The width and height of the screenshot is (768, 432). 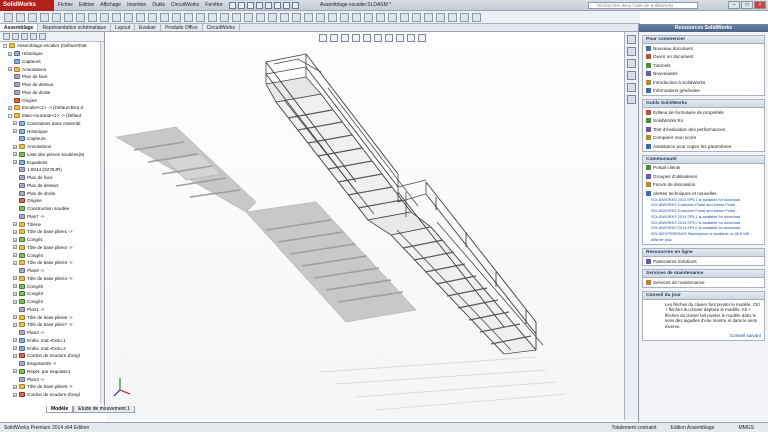 I want to click on property-manager-icon, so click(x=15, y=36).